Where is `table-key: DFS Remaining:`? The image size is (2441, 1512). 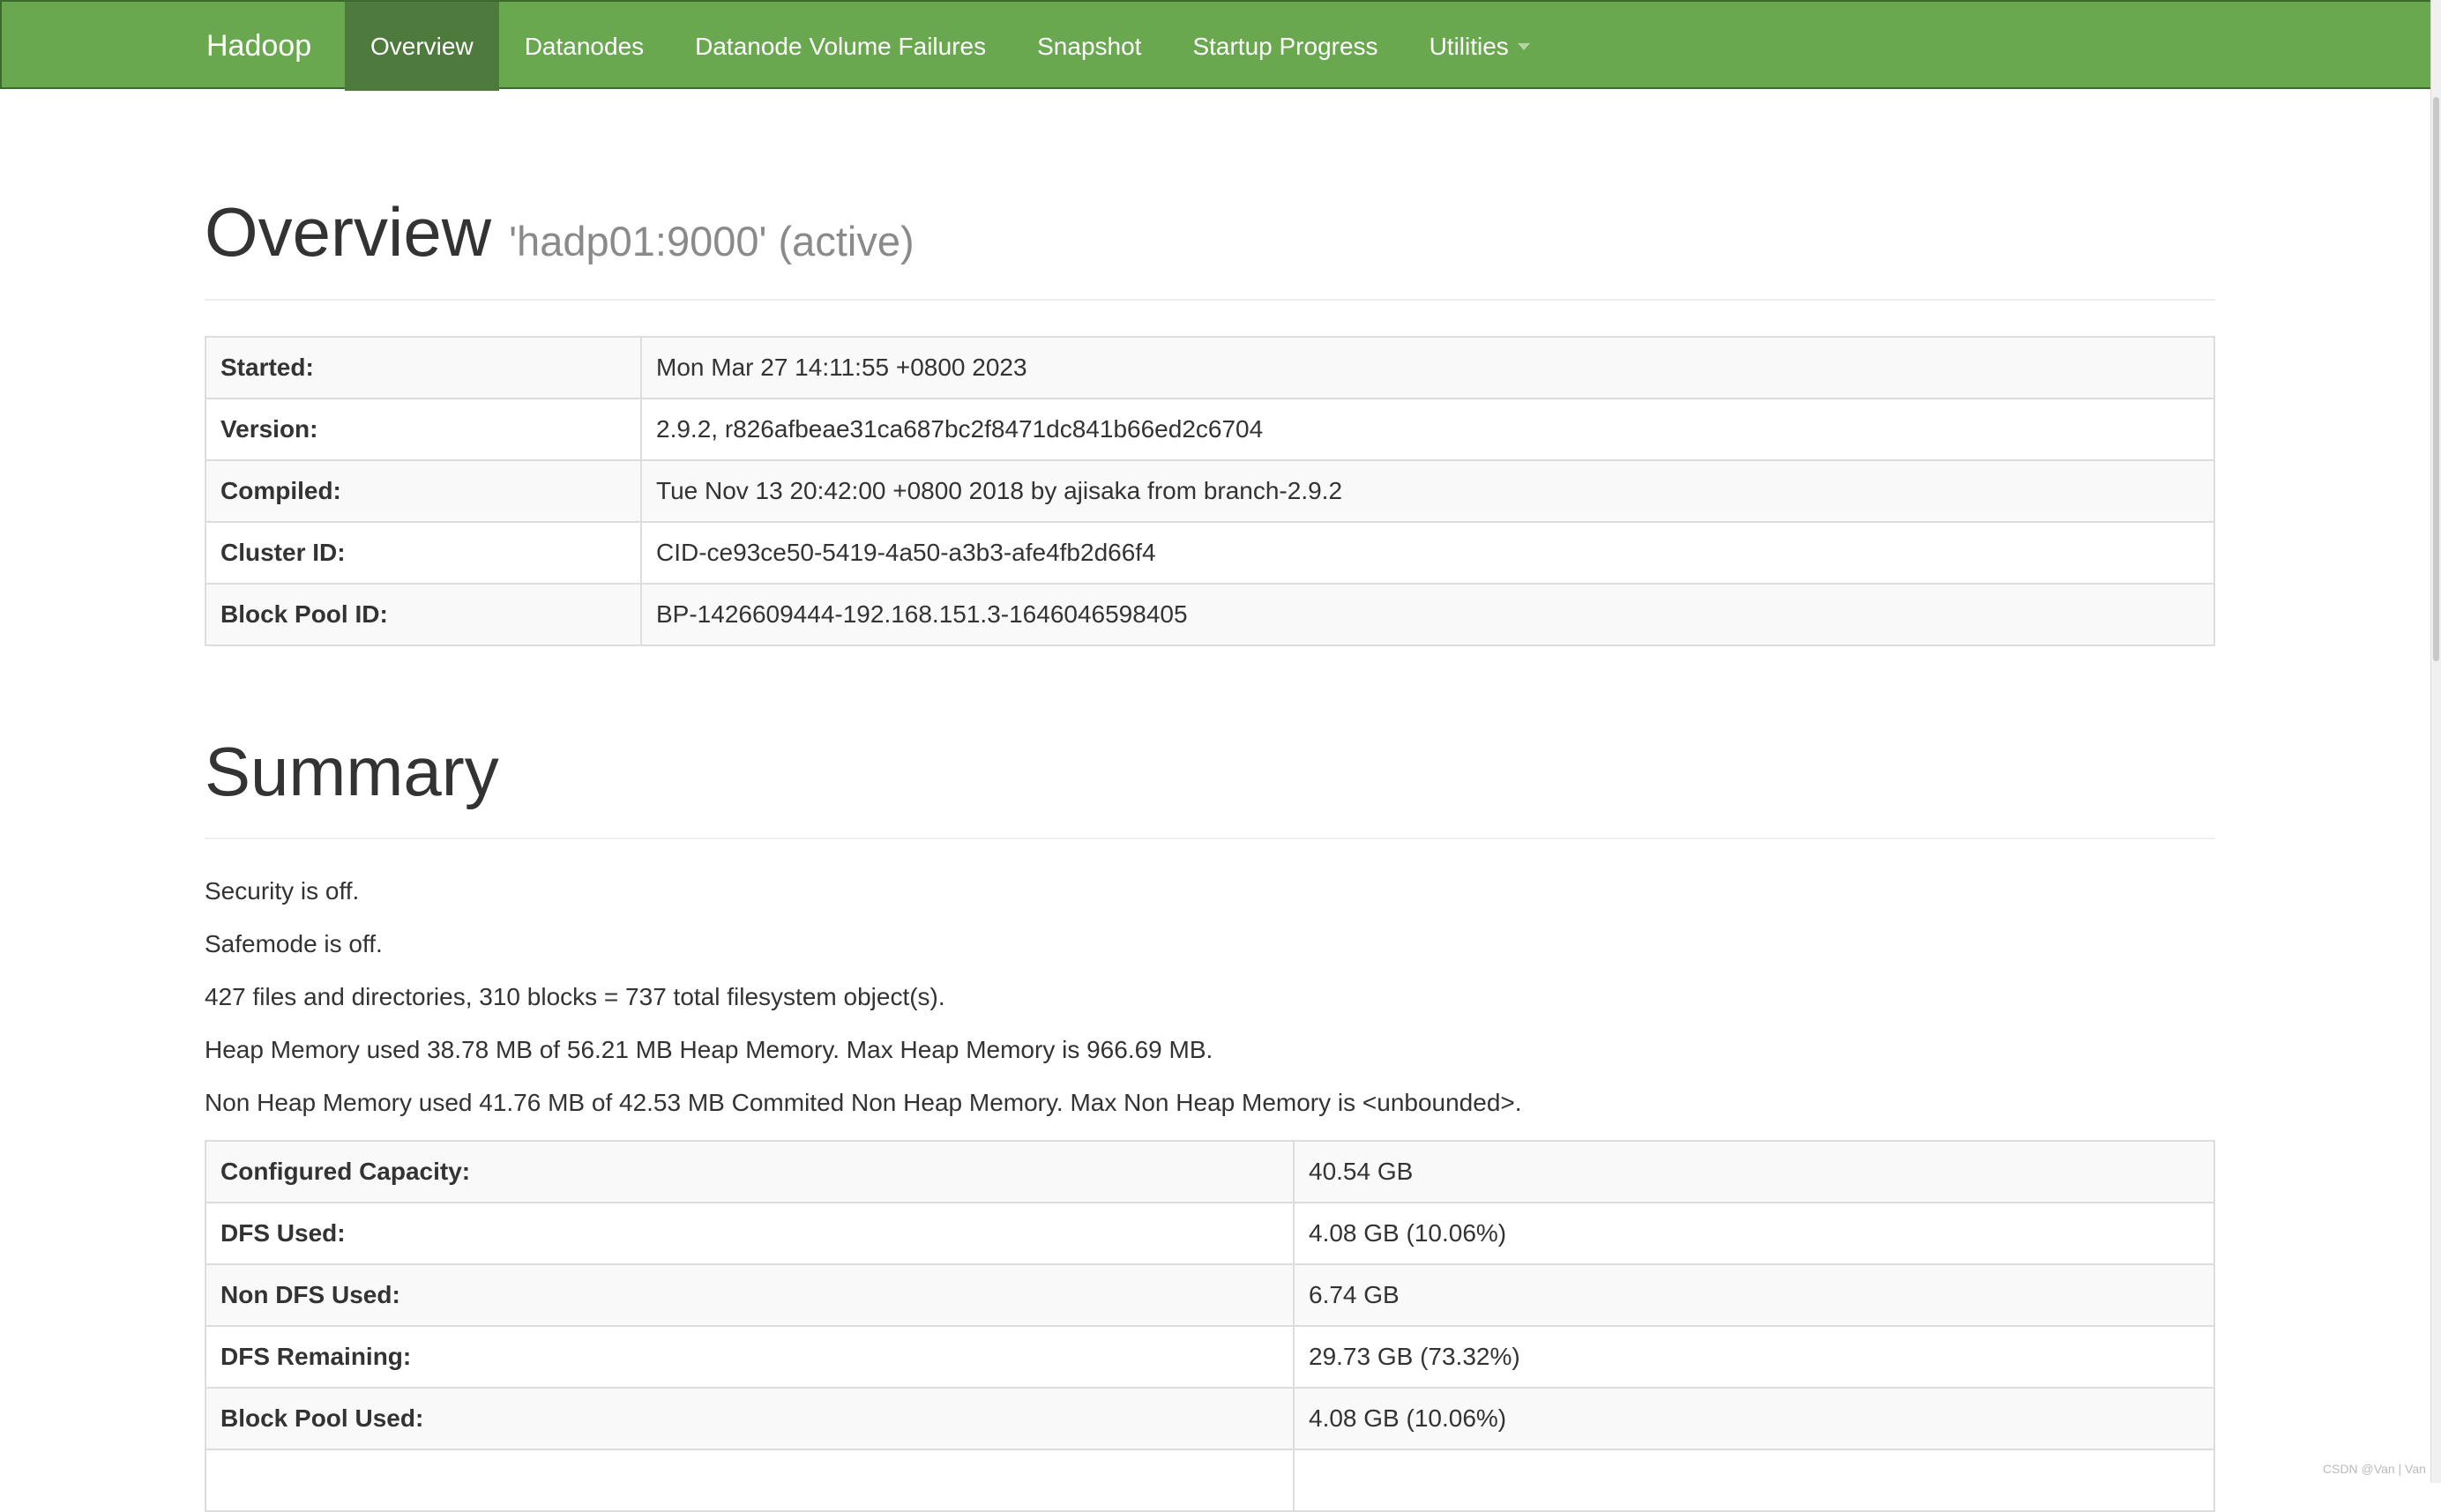
table-key: DFS Remaining: is located at coordinates (750, 1357).